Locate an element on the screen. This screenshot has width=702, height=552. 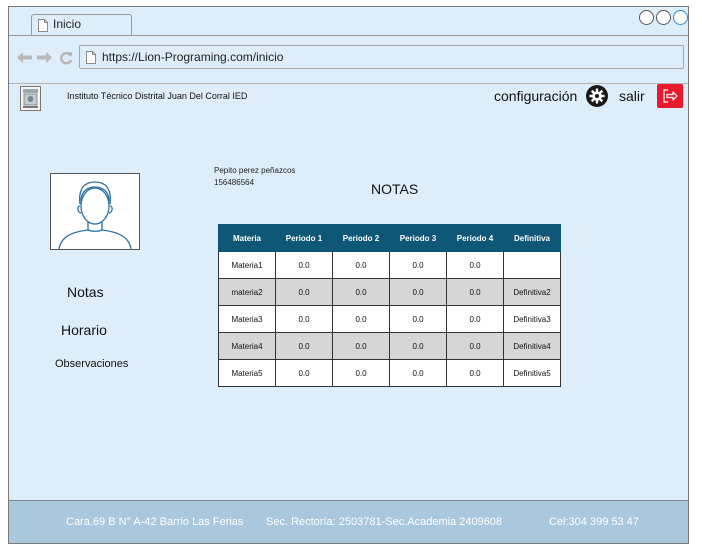
sidebar-item-notas: Notas is located at coordinates (85, 292).